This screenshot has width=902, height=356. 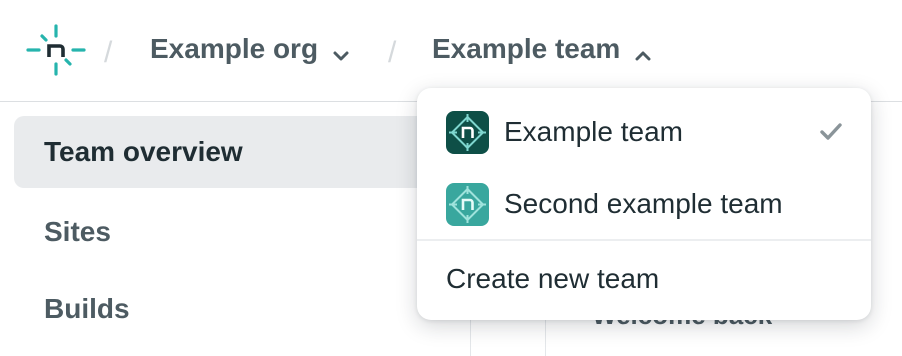 I want to click on sidebar-item-sites: Sites, so click(x=234, y=232).